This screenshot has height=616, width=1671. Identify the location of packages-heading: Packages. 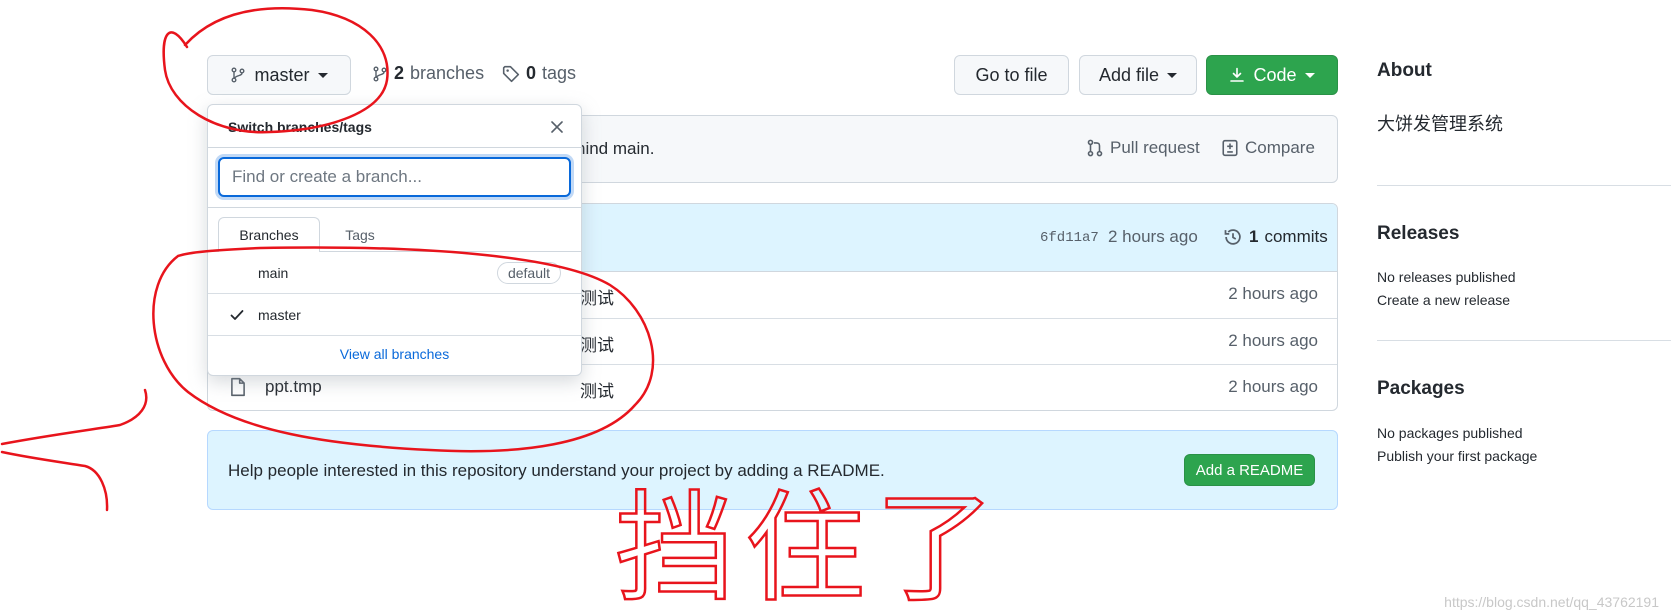
(1421, 389).